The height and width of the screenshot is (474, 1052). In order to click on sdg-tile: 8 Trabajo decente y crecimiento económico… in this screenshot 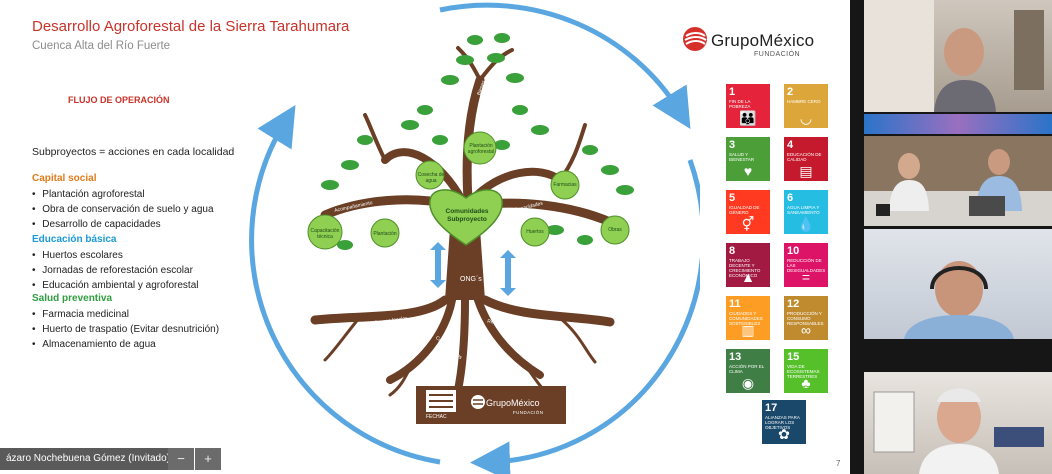, I will do `click(748, 265)`.